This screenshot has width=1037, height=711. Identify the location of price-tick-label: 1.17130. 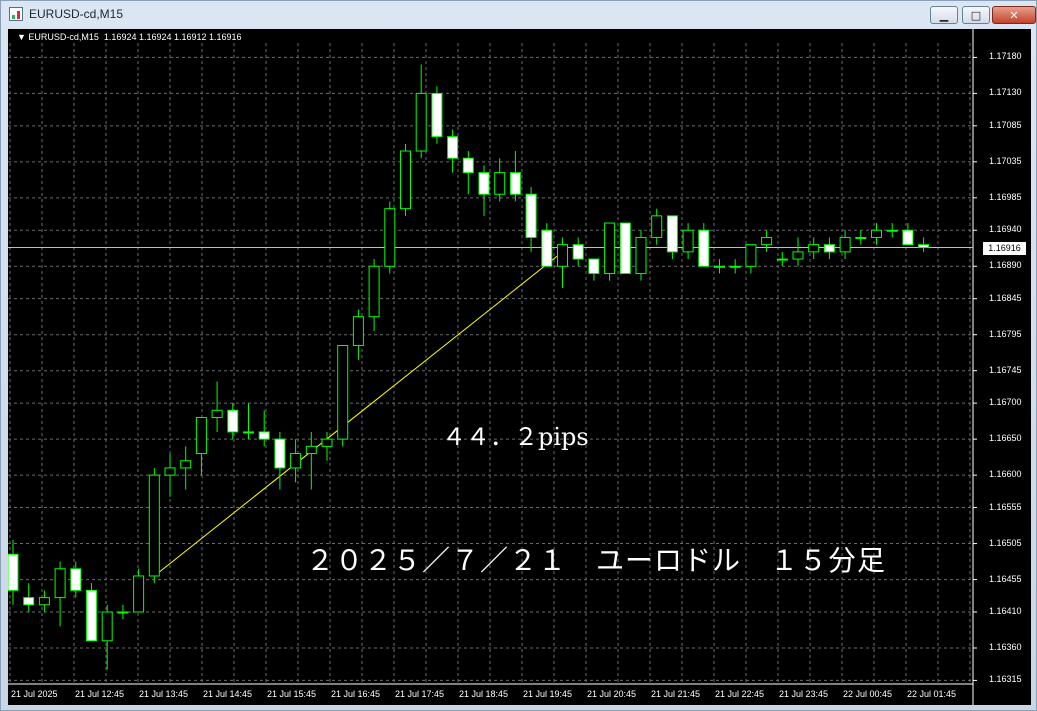
(1005, 92).